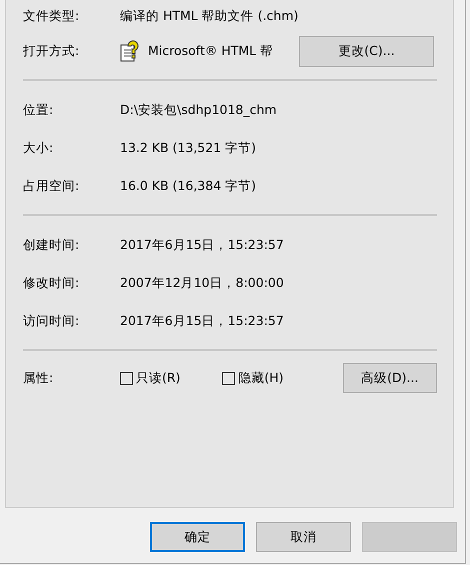 This screenshot has width=470, height=565. I want to click on field-label: 创建时间:, so click(51, 245).